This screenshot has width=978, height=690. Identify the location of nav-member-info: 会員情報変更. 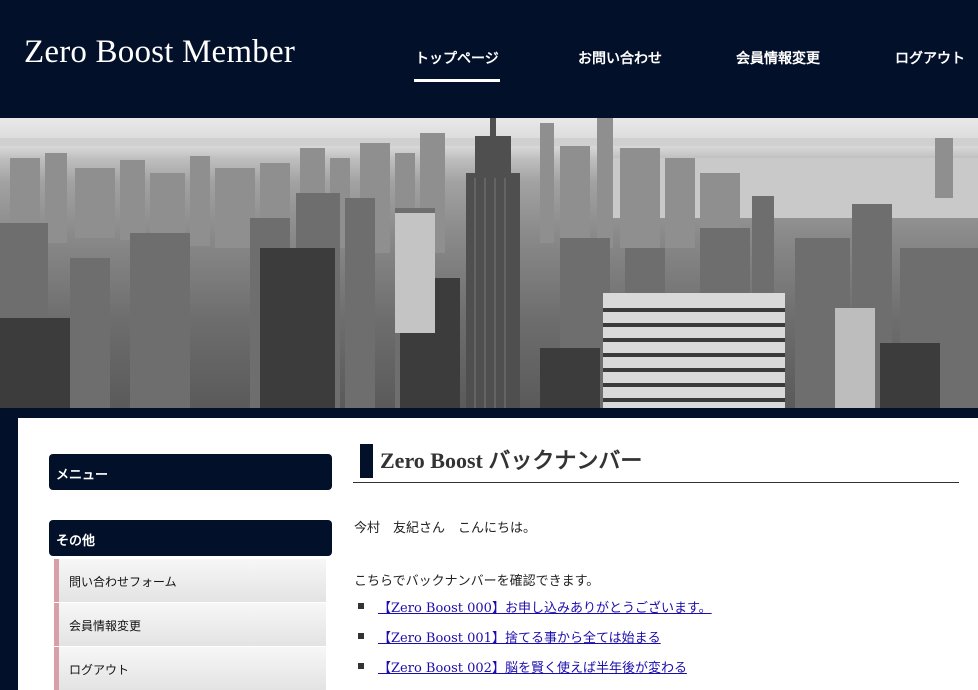
(778, 58).